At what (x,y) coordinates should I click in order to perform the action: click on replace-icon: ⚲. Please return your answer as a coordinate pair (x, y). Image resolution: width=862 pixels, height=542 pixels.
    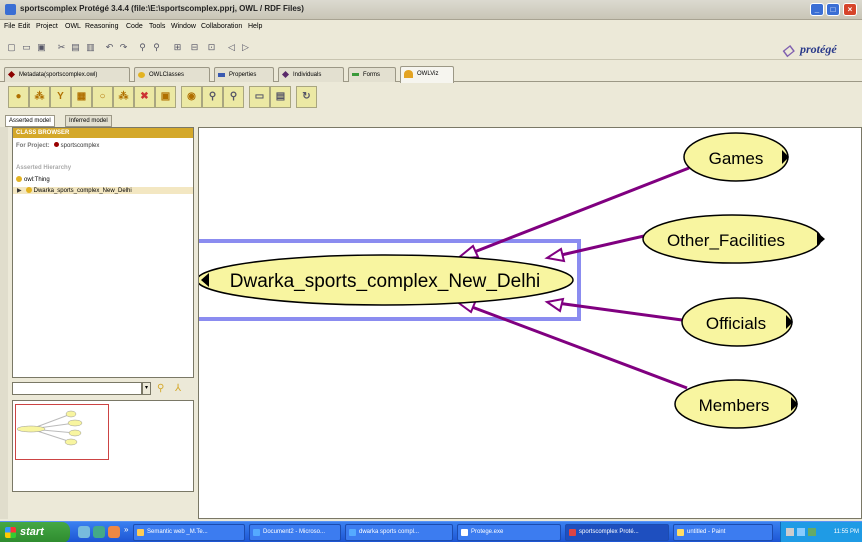
    Looking at the image, I should click on (156, 47).